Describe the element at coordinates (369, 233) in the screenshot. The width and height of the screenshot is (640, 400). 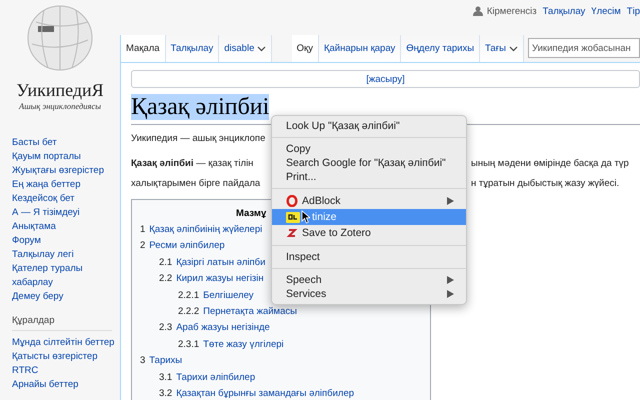
I see `menu-item: Save to Zotero` at that location.